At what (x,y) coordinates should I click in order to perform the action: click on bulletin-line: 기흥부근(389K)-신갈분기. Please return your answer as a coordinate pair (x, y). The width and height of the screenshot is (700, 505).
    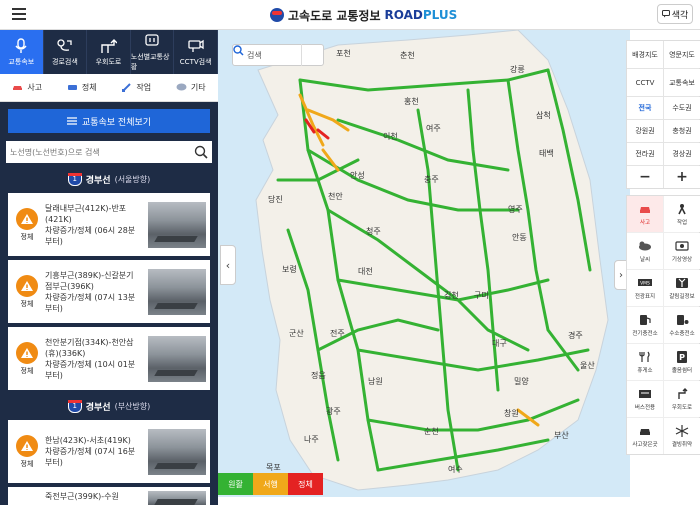
    Looking at the image, I should click on (89, 275).